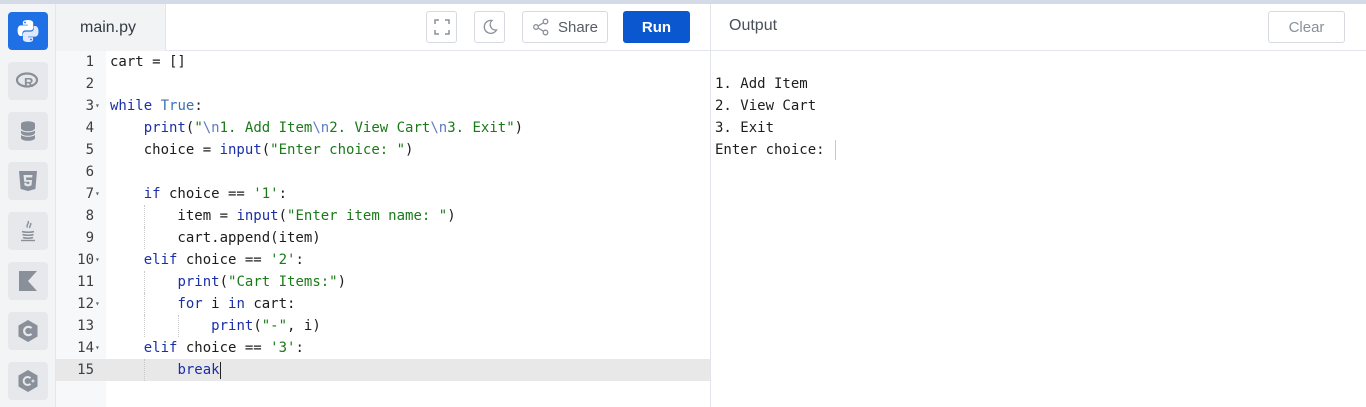 The width and height of the screenshot is (1366, 407). Describe the element at coordinates (383, 282) in the screenshot. I see `code-line: 11 print("Cart Items:")` at that location.